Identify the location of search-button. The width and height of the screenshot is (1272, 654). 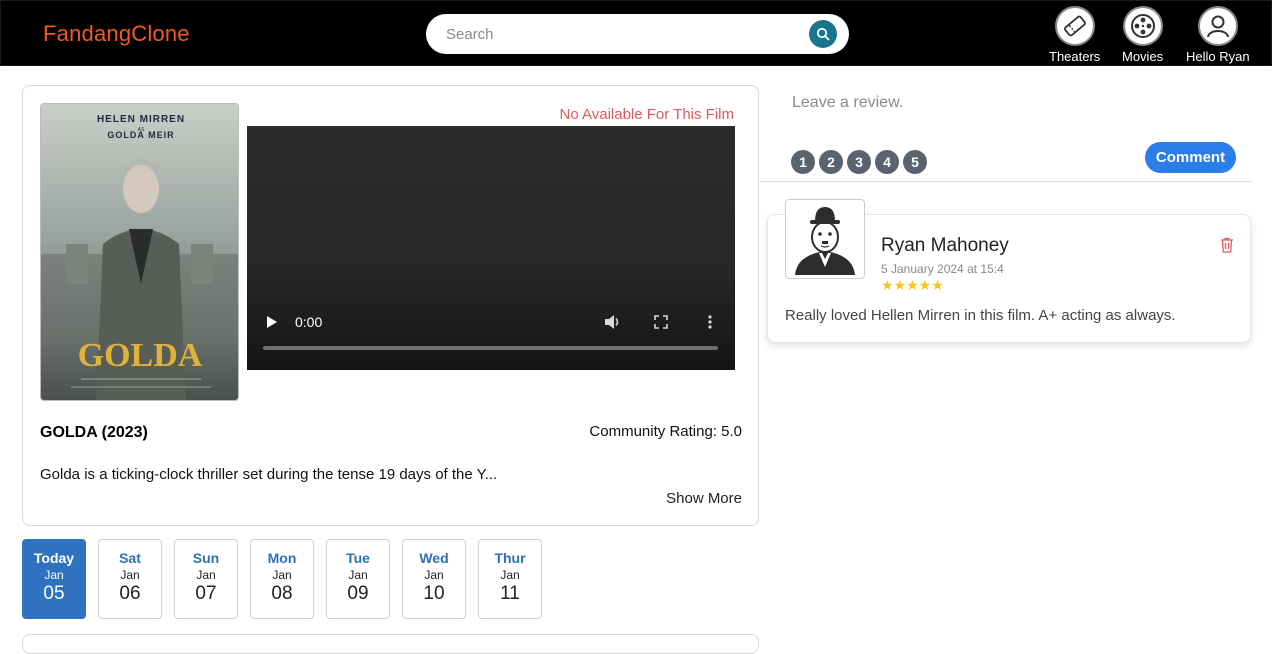
(823, 34).